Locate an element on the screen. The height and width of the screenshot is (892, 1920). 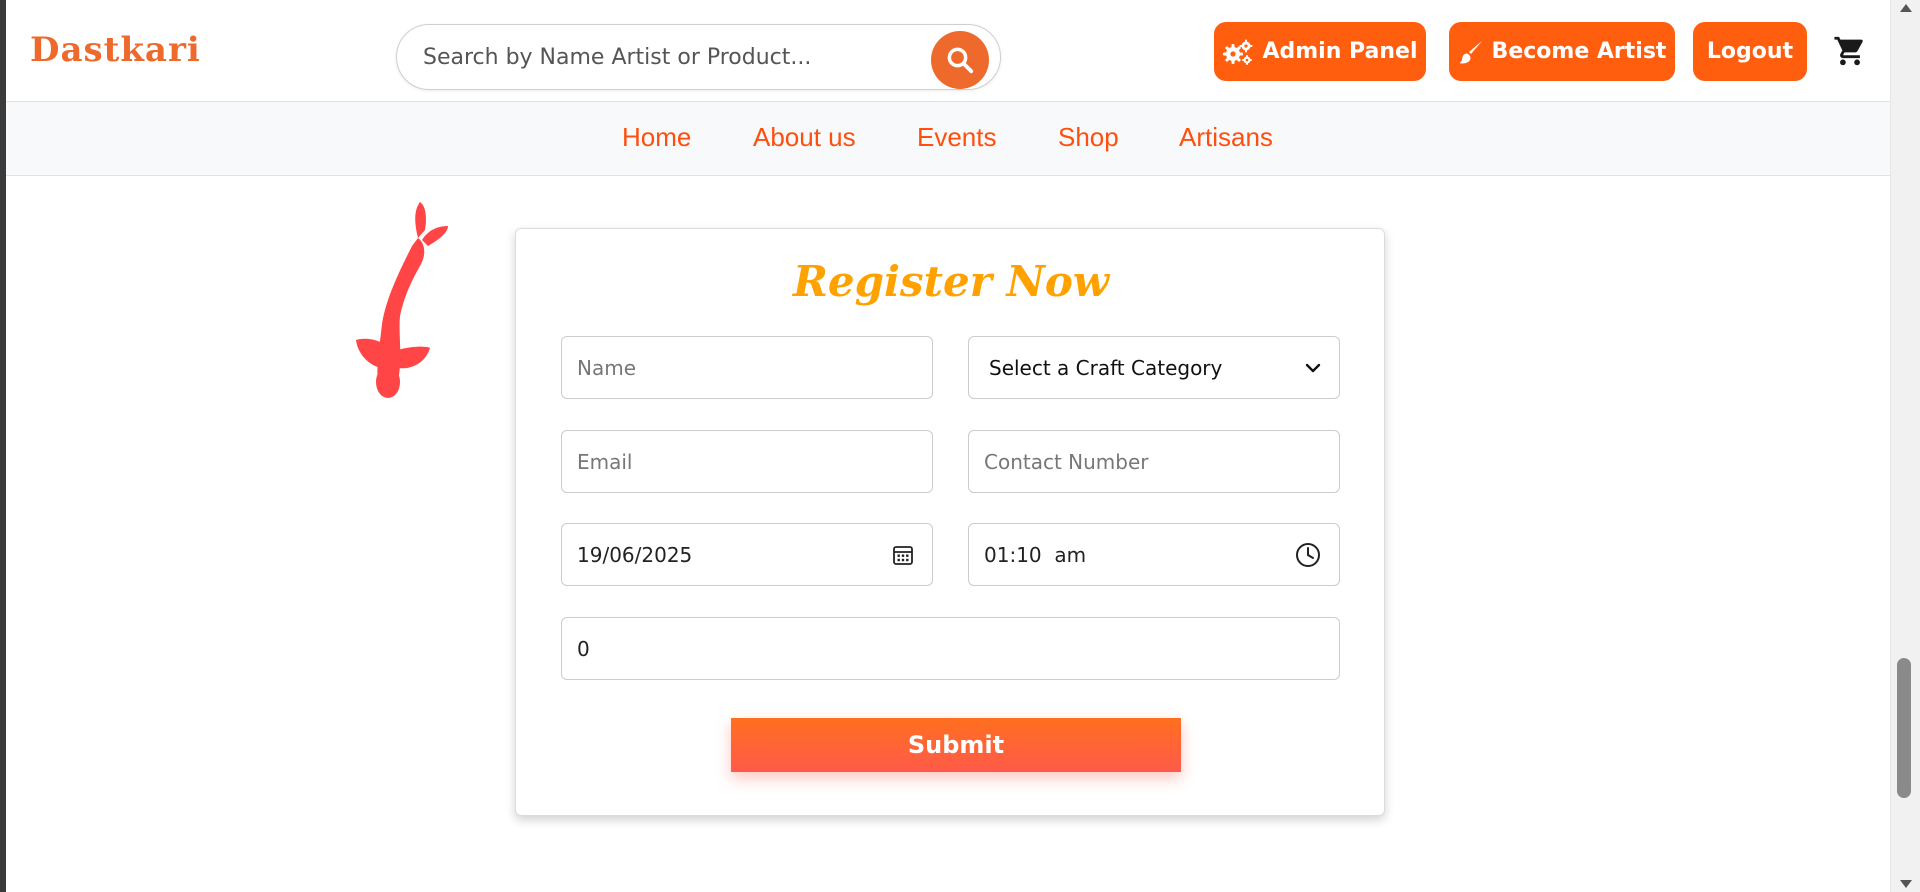
logout-label: Logout is located at coordinates (1750, 51).